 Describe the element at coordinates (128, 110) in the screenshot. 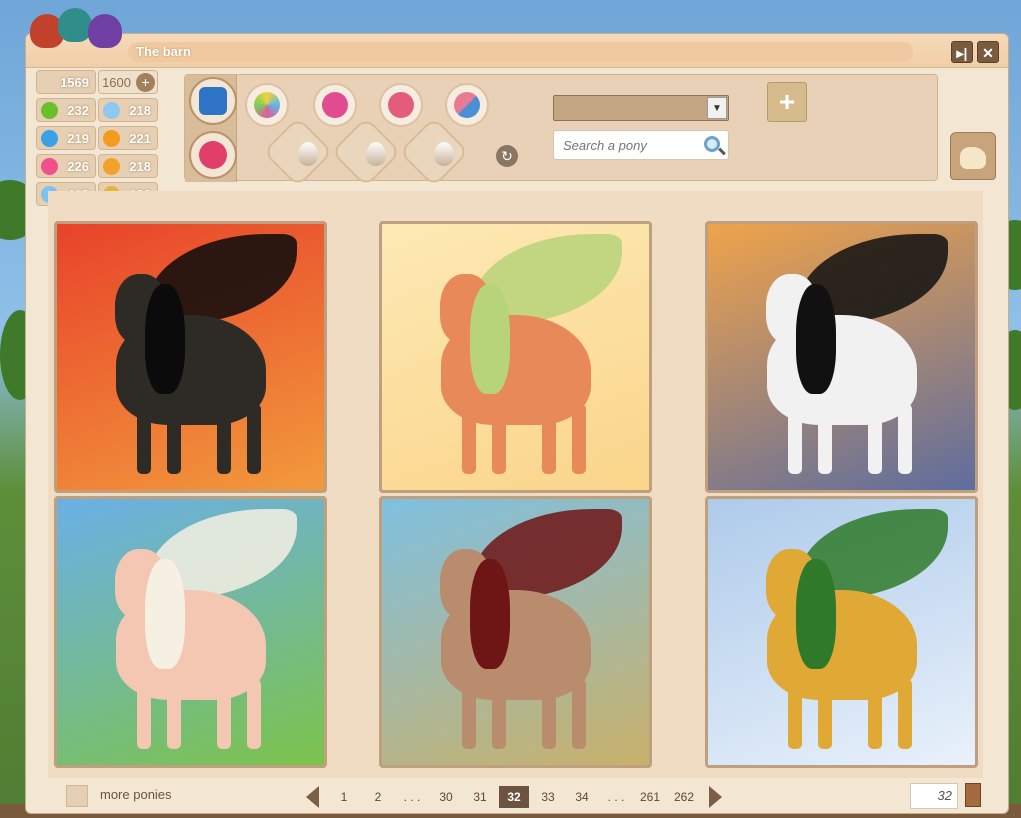

I see `stat-cloud: 218` at that location.